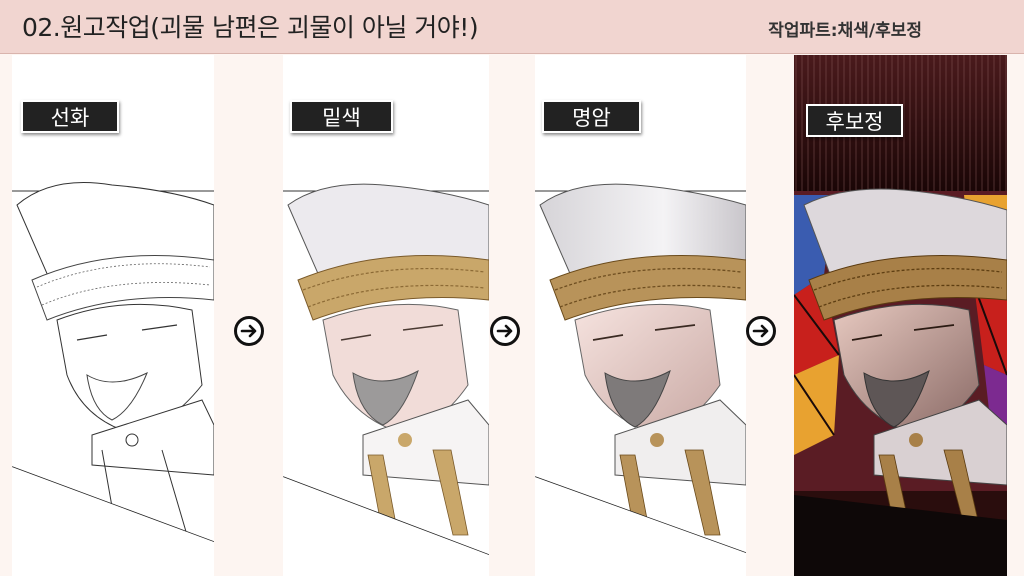 Image resolution: width=1024 pixels, height=576 pixels. What do you see at coordinates (591, 116) in the screenshot?
I see `stage-label-shading: 명암` at bounding box center [591, 116].